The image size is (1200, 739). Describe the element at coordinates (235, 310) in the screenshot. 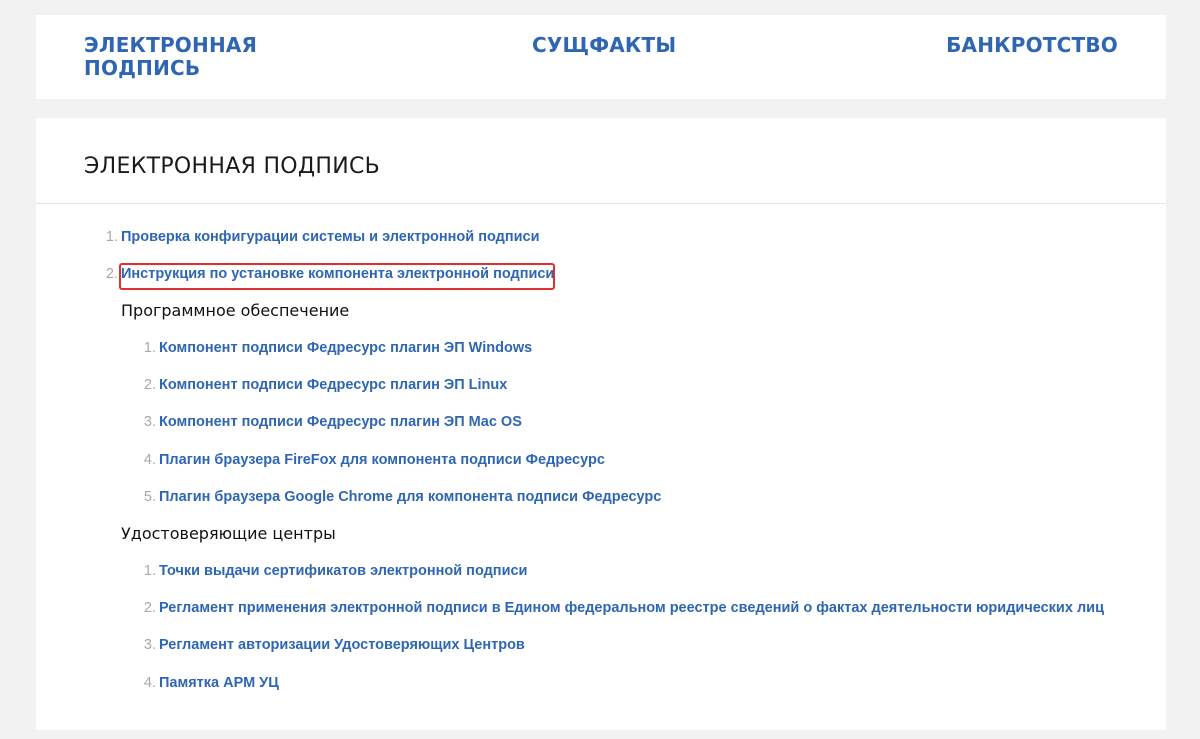

I see `section-heading-software: Программное обеспечение` at that location.